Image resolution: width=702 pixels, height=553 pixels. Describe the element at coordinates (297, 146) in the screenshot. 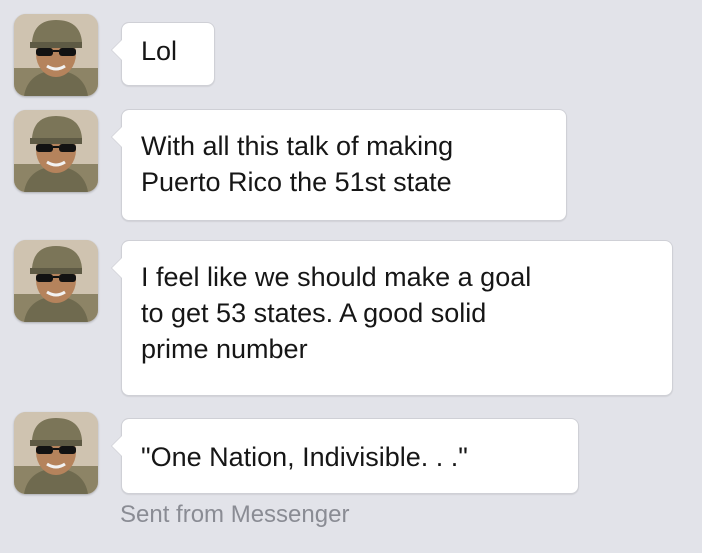

I see `message-text: With all this talk of making` at that location.